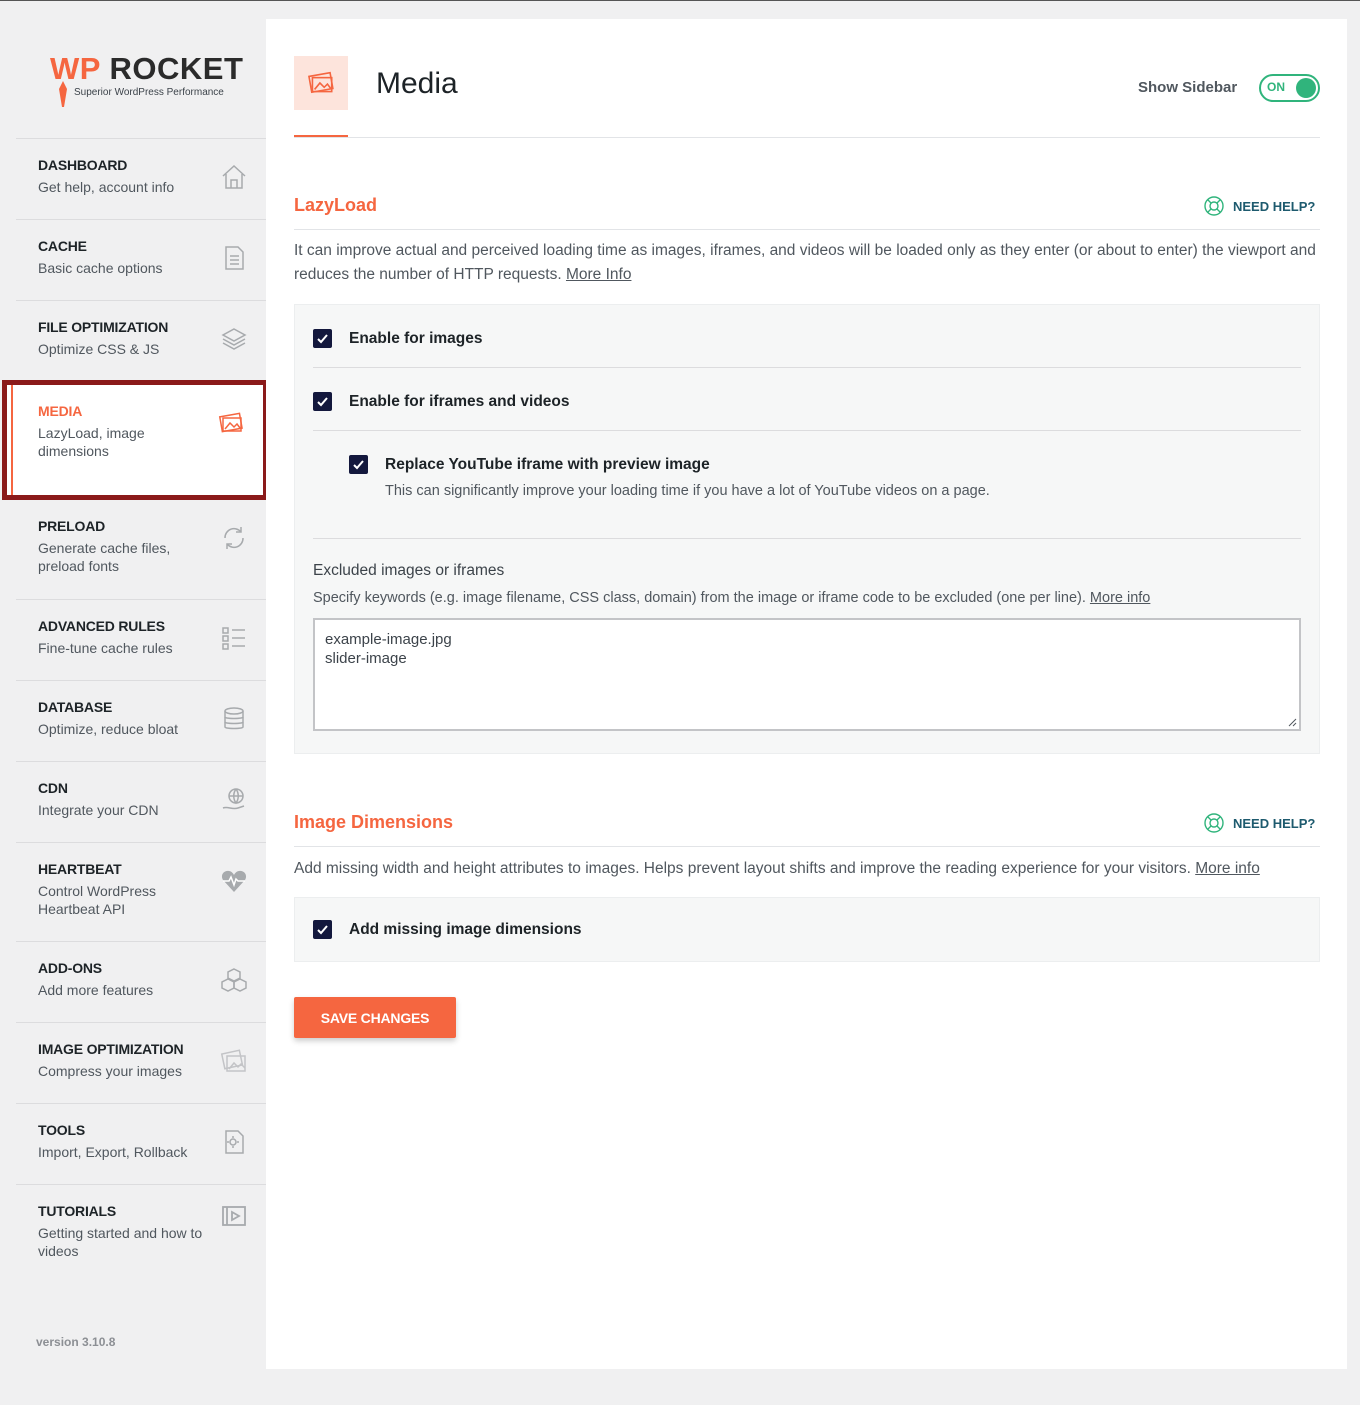 The image size is (1360, 1405). Describe the element at coordinates (1276, 87) in the screenshot. I see `toggle-state-label: ON` at that location.